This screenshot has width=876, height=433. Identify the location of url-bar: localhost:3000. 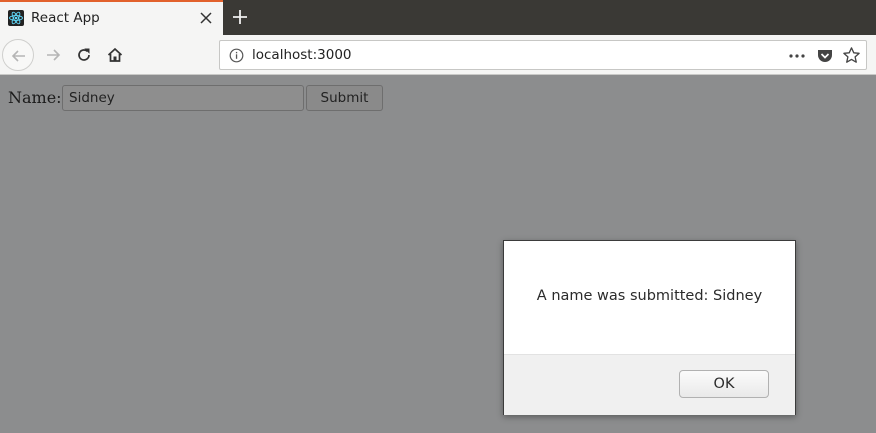
(543, 55).